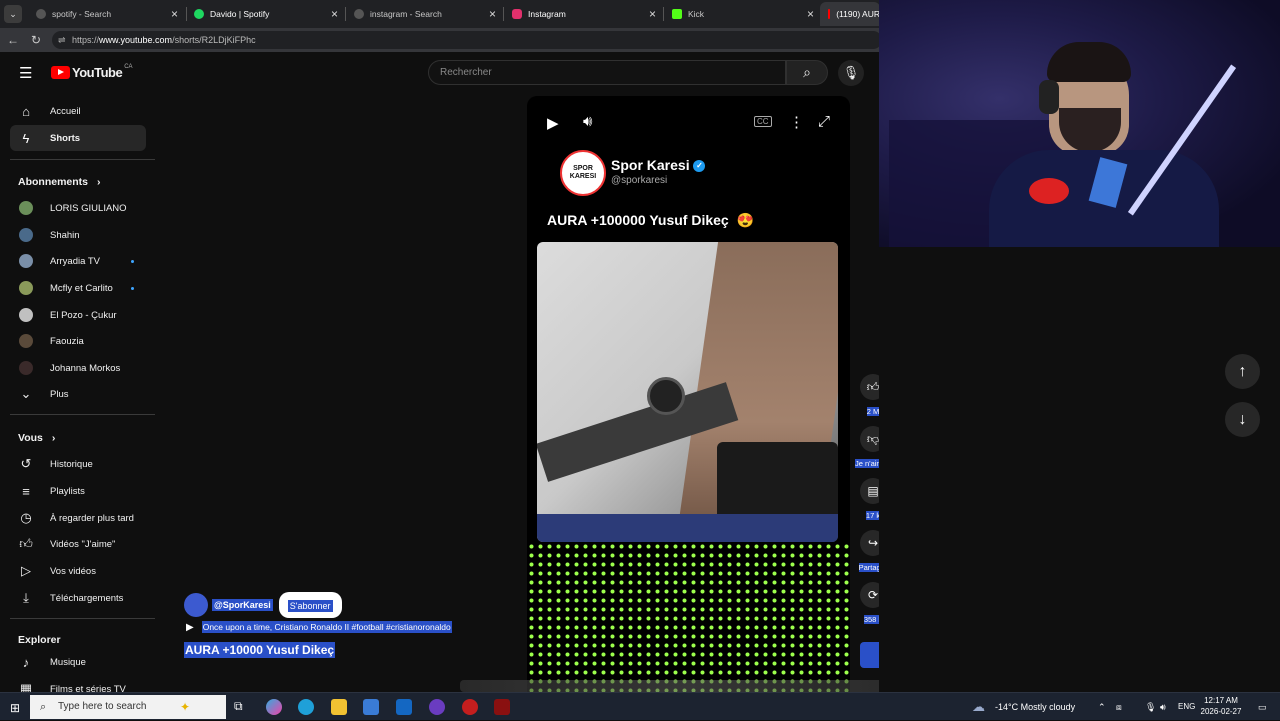 The height and width of the screenshot is (721, 1280). Describe the element at coordinates (196, 605) in the screenshot. I see `channel-avatar` at that location.